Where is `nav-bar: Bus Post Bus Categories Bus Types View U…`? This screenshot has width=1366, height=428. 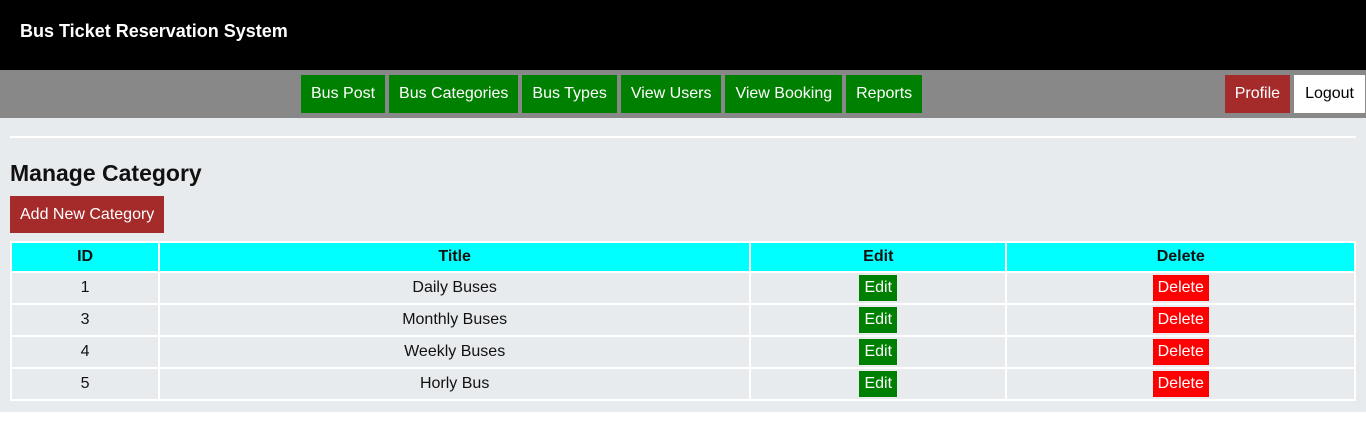
nav-bar: Bus Post Bus Categories Bus Types View U… is located at coordinates (683, 94).